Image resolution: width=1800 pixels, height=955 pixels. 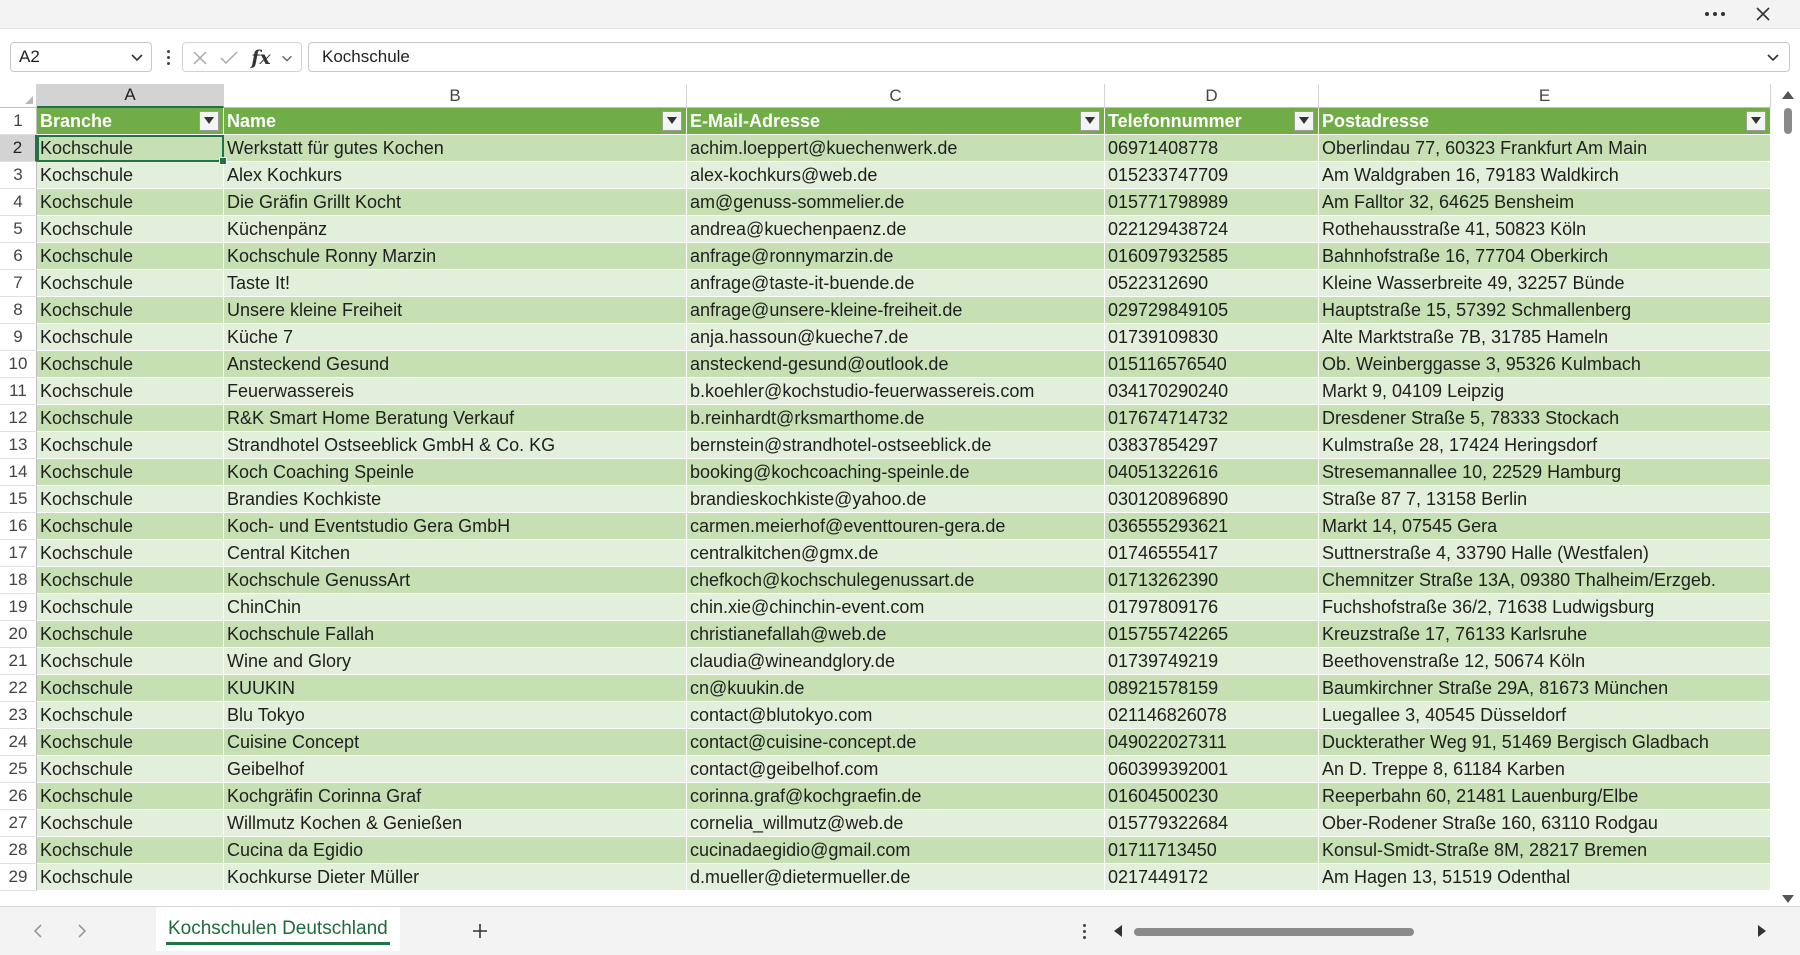 I want to click on cell-postadresse: Dresdener Straße 5, 78333 Stockach, so click(x=1545, y=418).